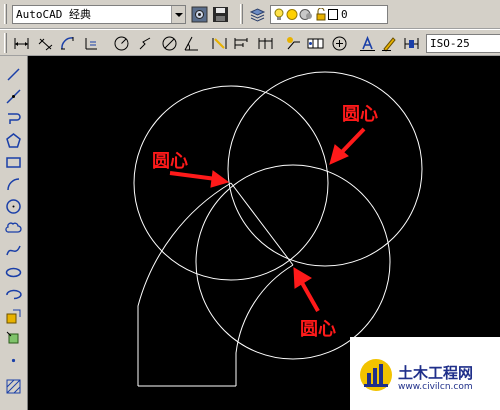 The width and height of the screenshot is (500, 410). I want to click on line-tool, so click(13, 74).